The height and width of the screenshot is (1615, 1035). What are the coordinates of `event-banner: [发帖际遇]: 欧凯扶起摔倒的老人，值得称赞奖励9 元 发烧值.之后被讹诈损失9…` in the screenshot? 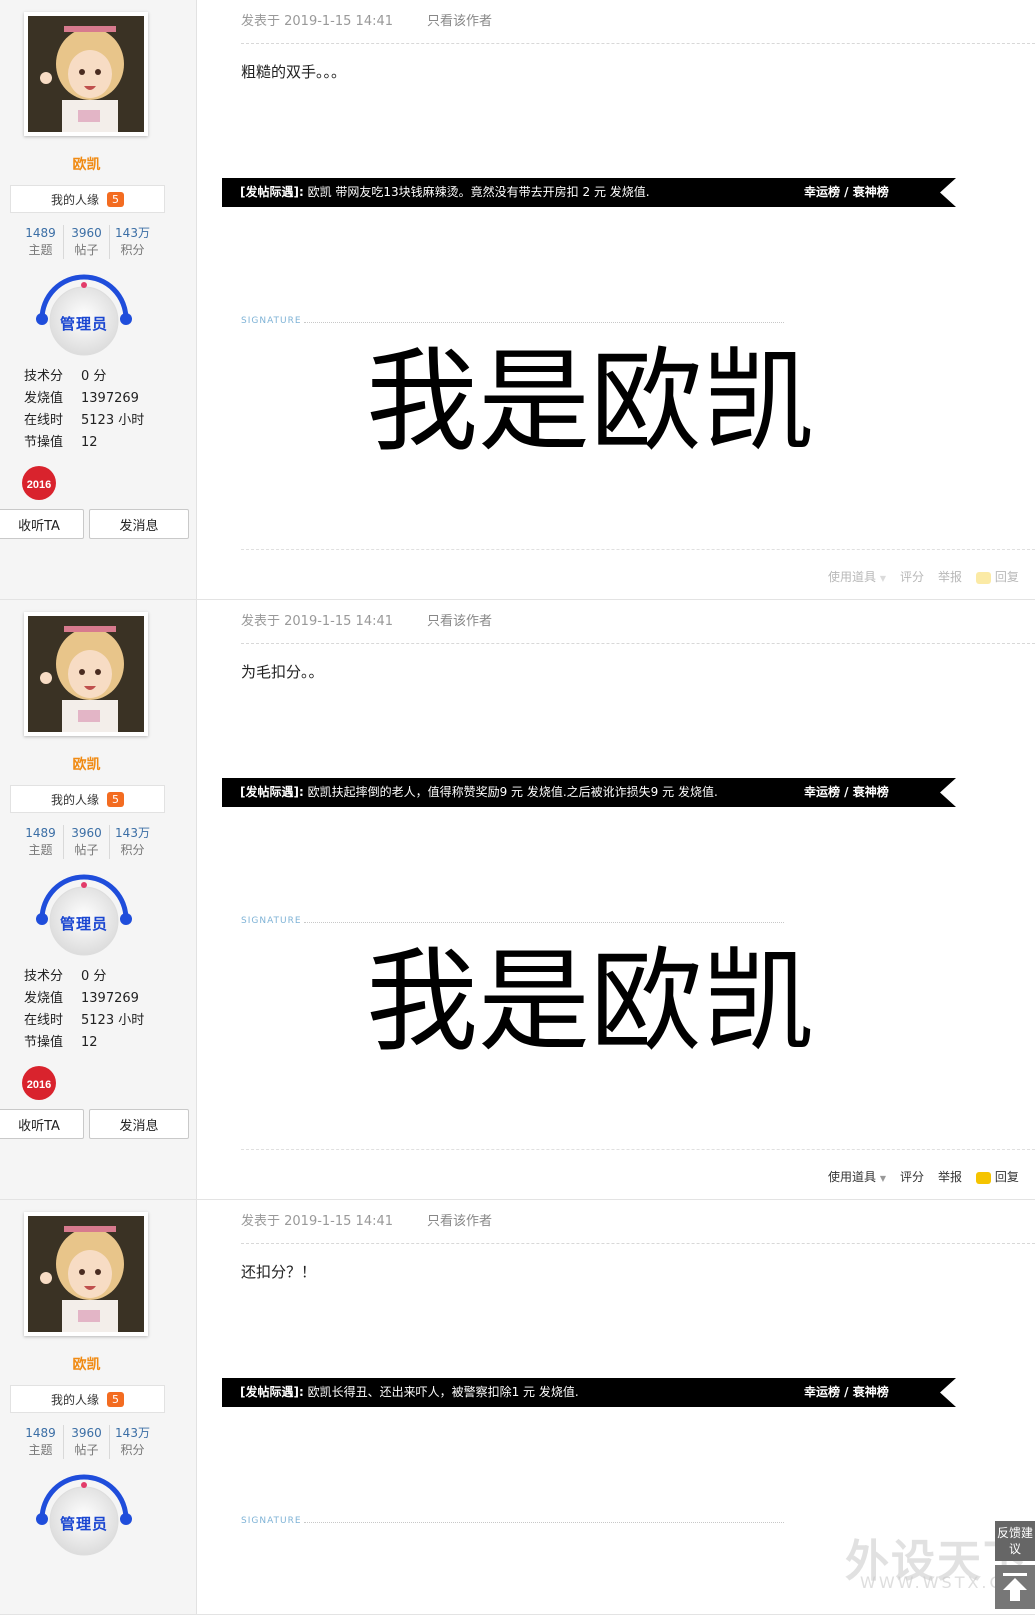 It's located at (589, 792).